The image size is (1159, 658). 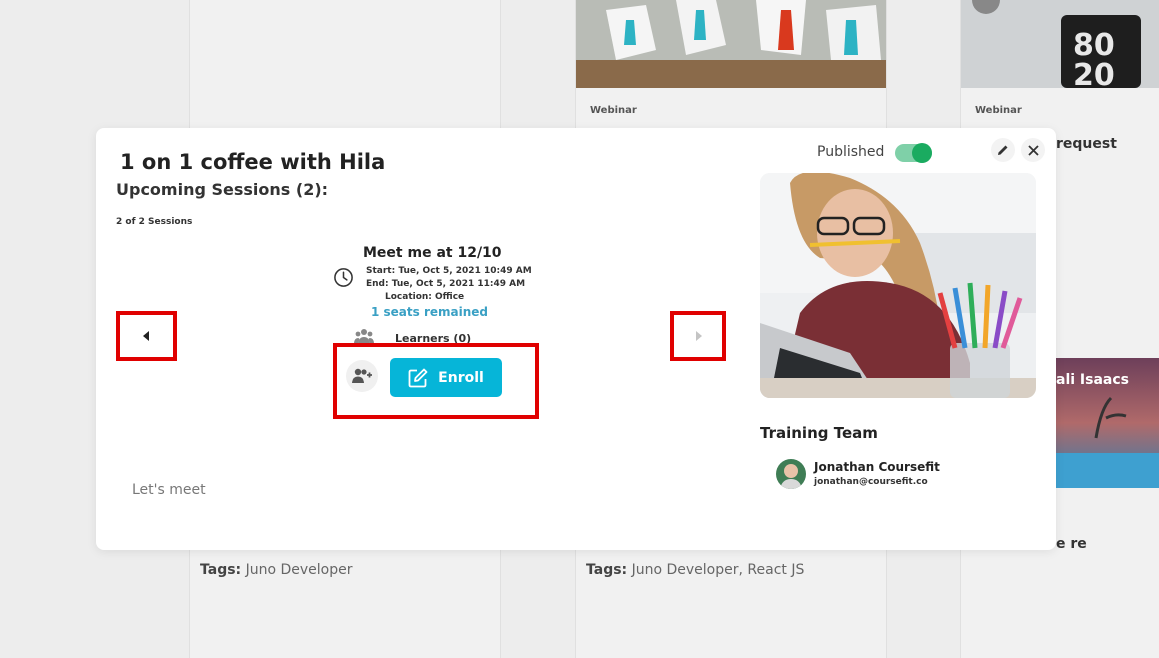 I want to click on caret-right-icon, so click(x=699, y=336).